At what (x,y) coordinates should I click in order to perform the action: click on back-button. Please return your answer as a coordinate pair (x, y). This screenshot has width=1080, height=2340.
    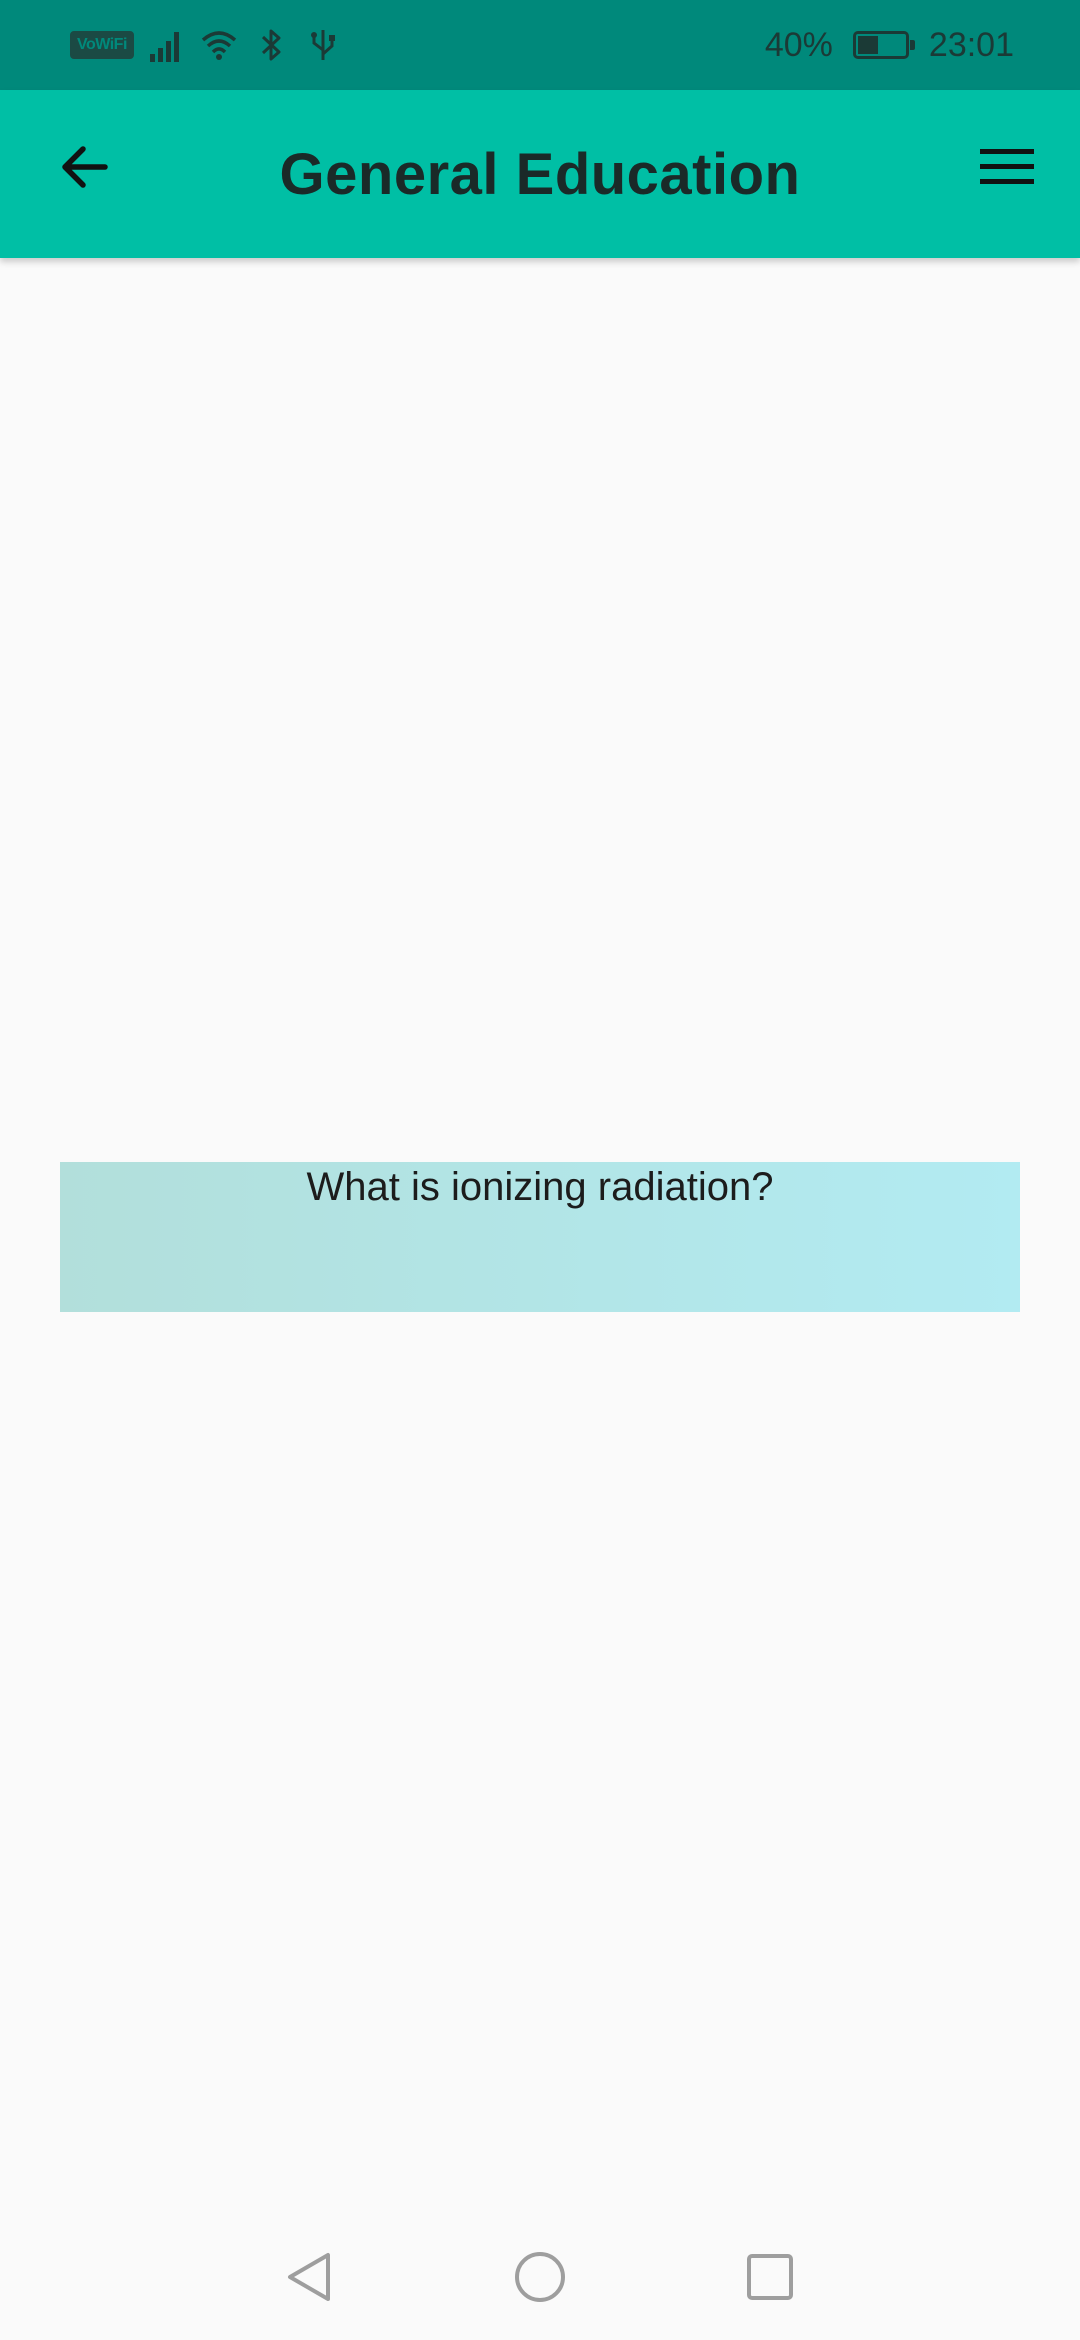
    Looking at the image, I should click on (85, 167).